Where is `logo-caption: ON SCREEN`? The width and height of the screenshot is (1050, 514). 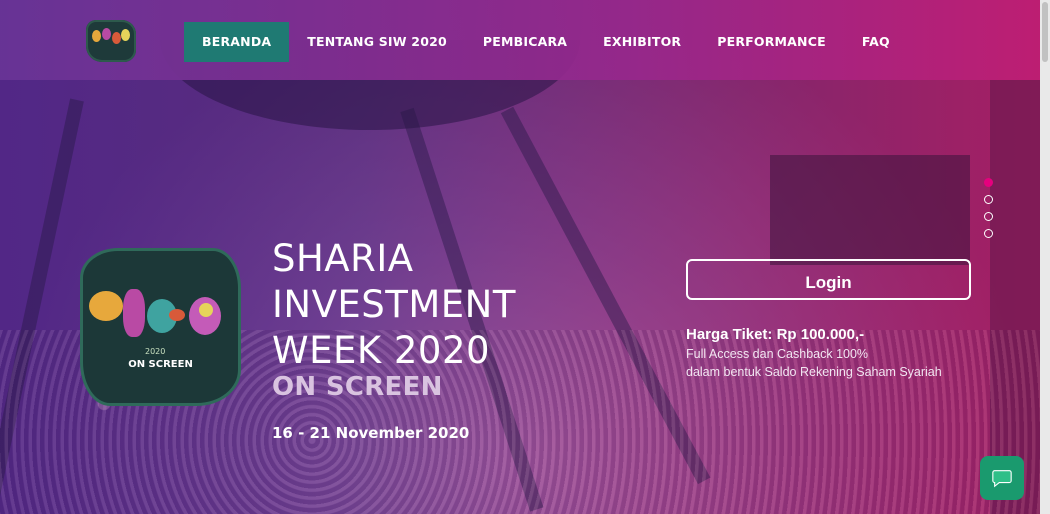
logo-caption: ON SCREEN is located at coordinates (160, 364).